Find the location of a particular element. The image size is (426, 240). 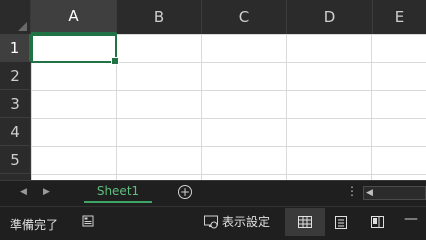

display-settings-icon is located at coordinates (211, 221).